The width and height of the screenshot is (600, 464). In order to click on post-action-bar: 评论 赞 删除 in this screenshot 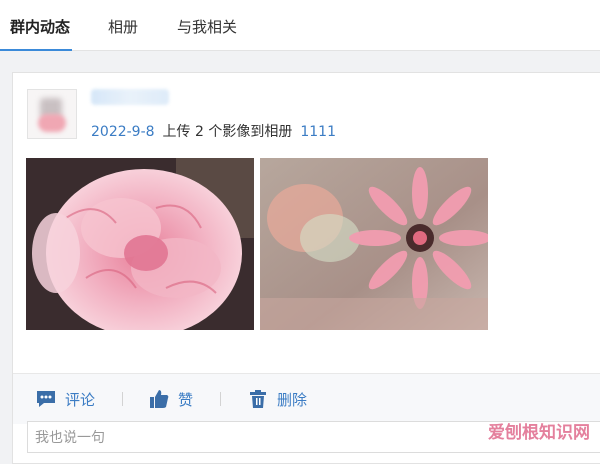, I will do `click(306, 399)`.